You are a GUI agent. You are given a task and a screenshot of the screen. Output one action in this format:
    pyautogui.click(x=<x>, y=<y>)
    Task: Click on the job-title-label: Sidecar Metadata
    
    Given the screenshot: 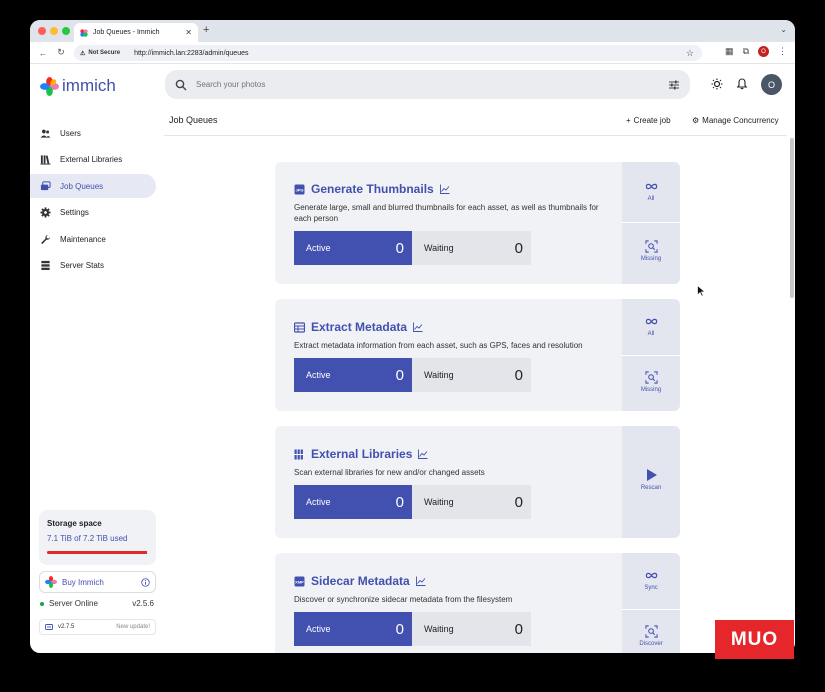 What is the action you would take?
    pyautogui.click(x=360, y=581)
    